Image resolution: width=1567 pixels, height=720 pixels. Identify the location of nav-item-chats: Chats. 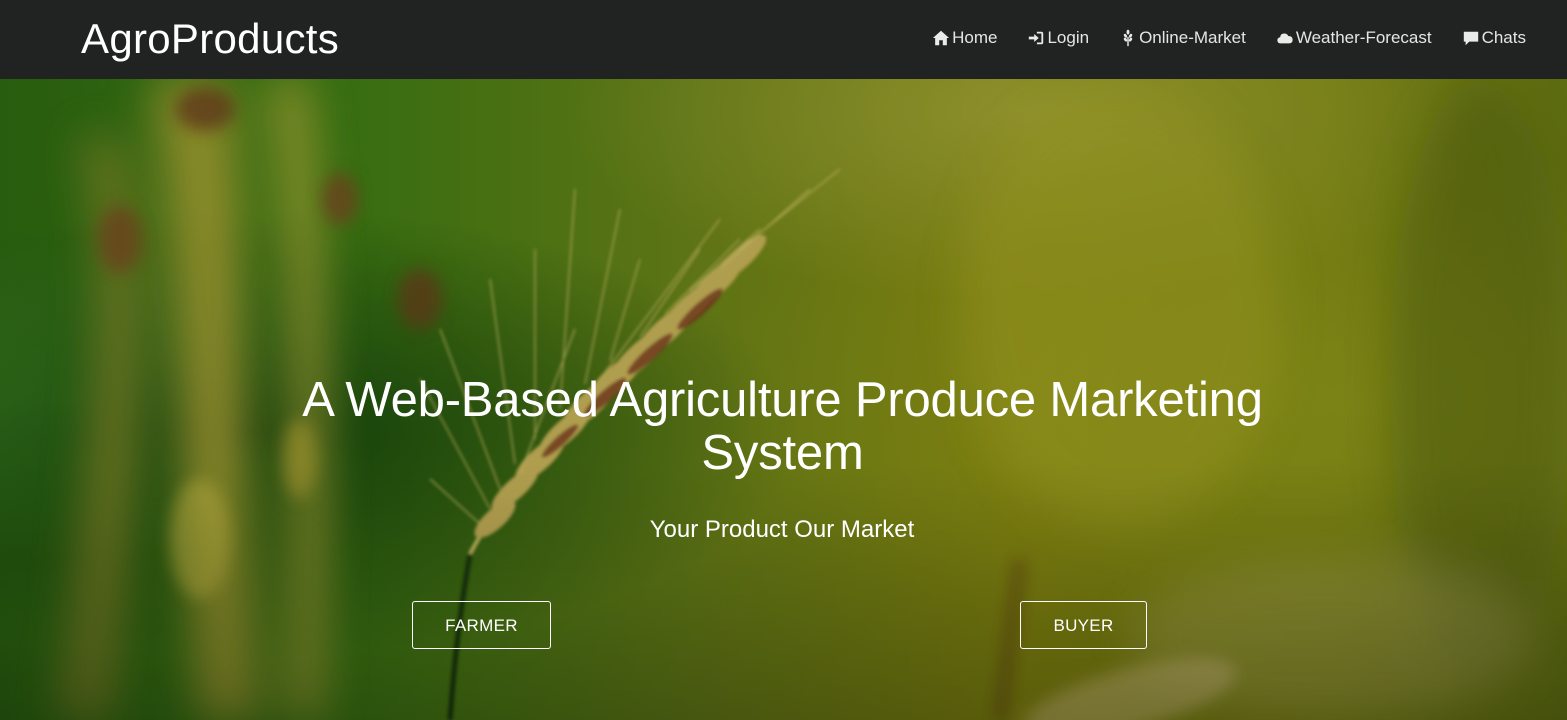
(1493, 38).